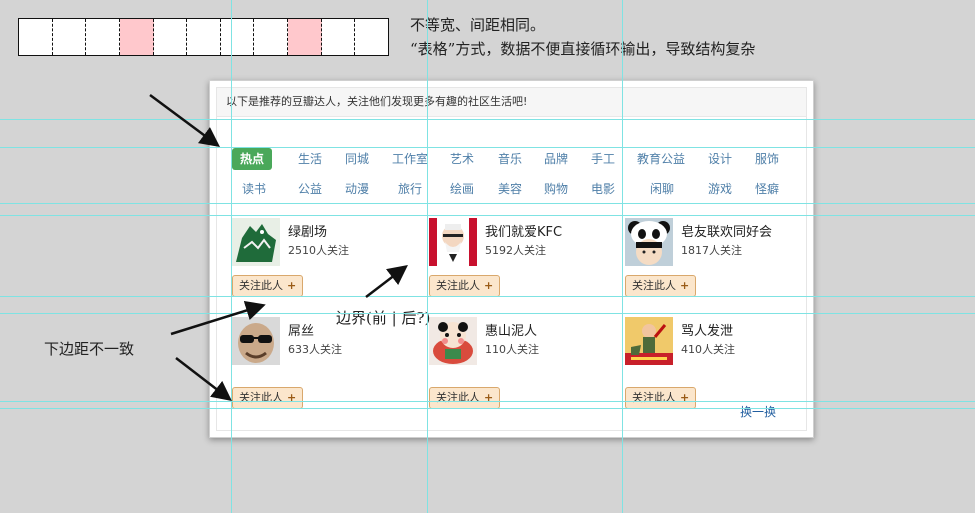  I want to click on tag-item: 闲聊, so click(662, 189).